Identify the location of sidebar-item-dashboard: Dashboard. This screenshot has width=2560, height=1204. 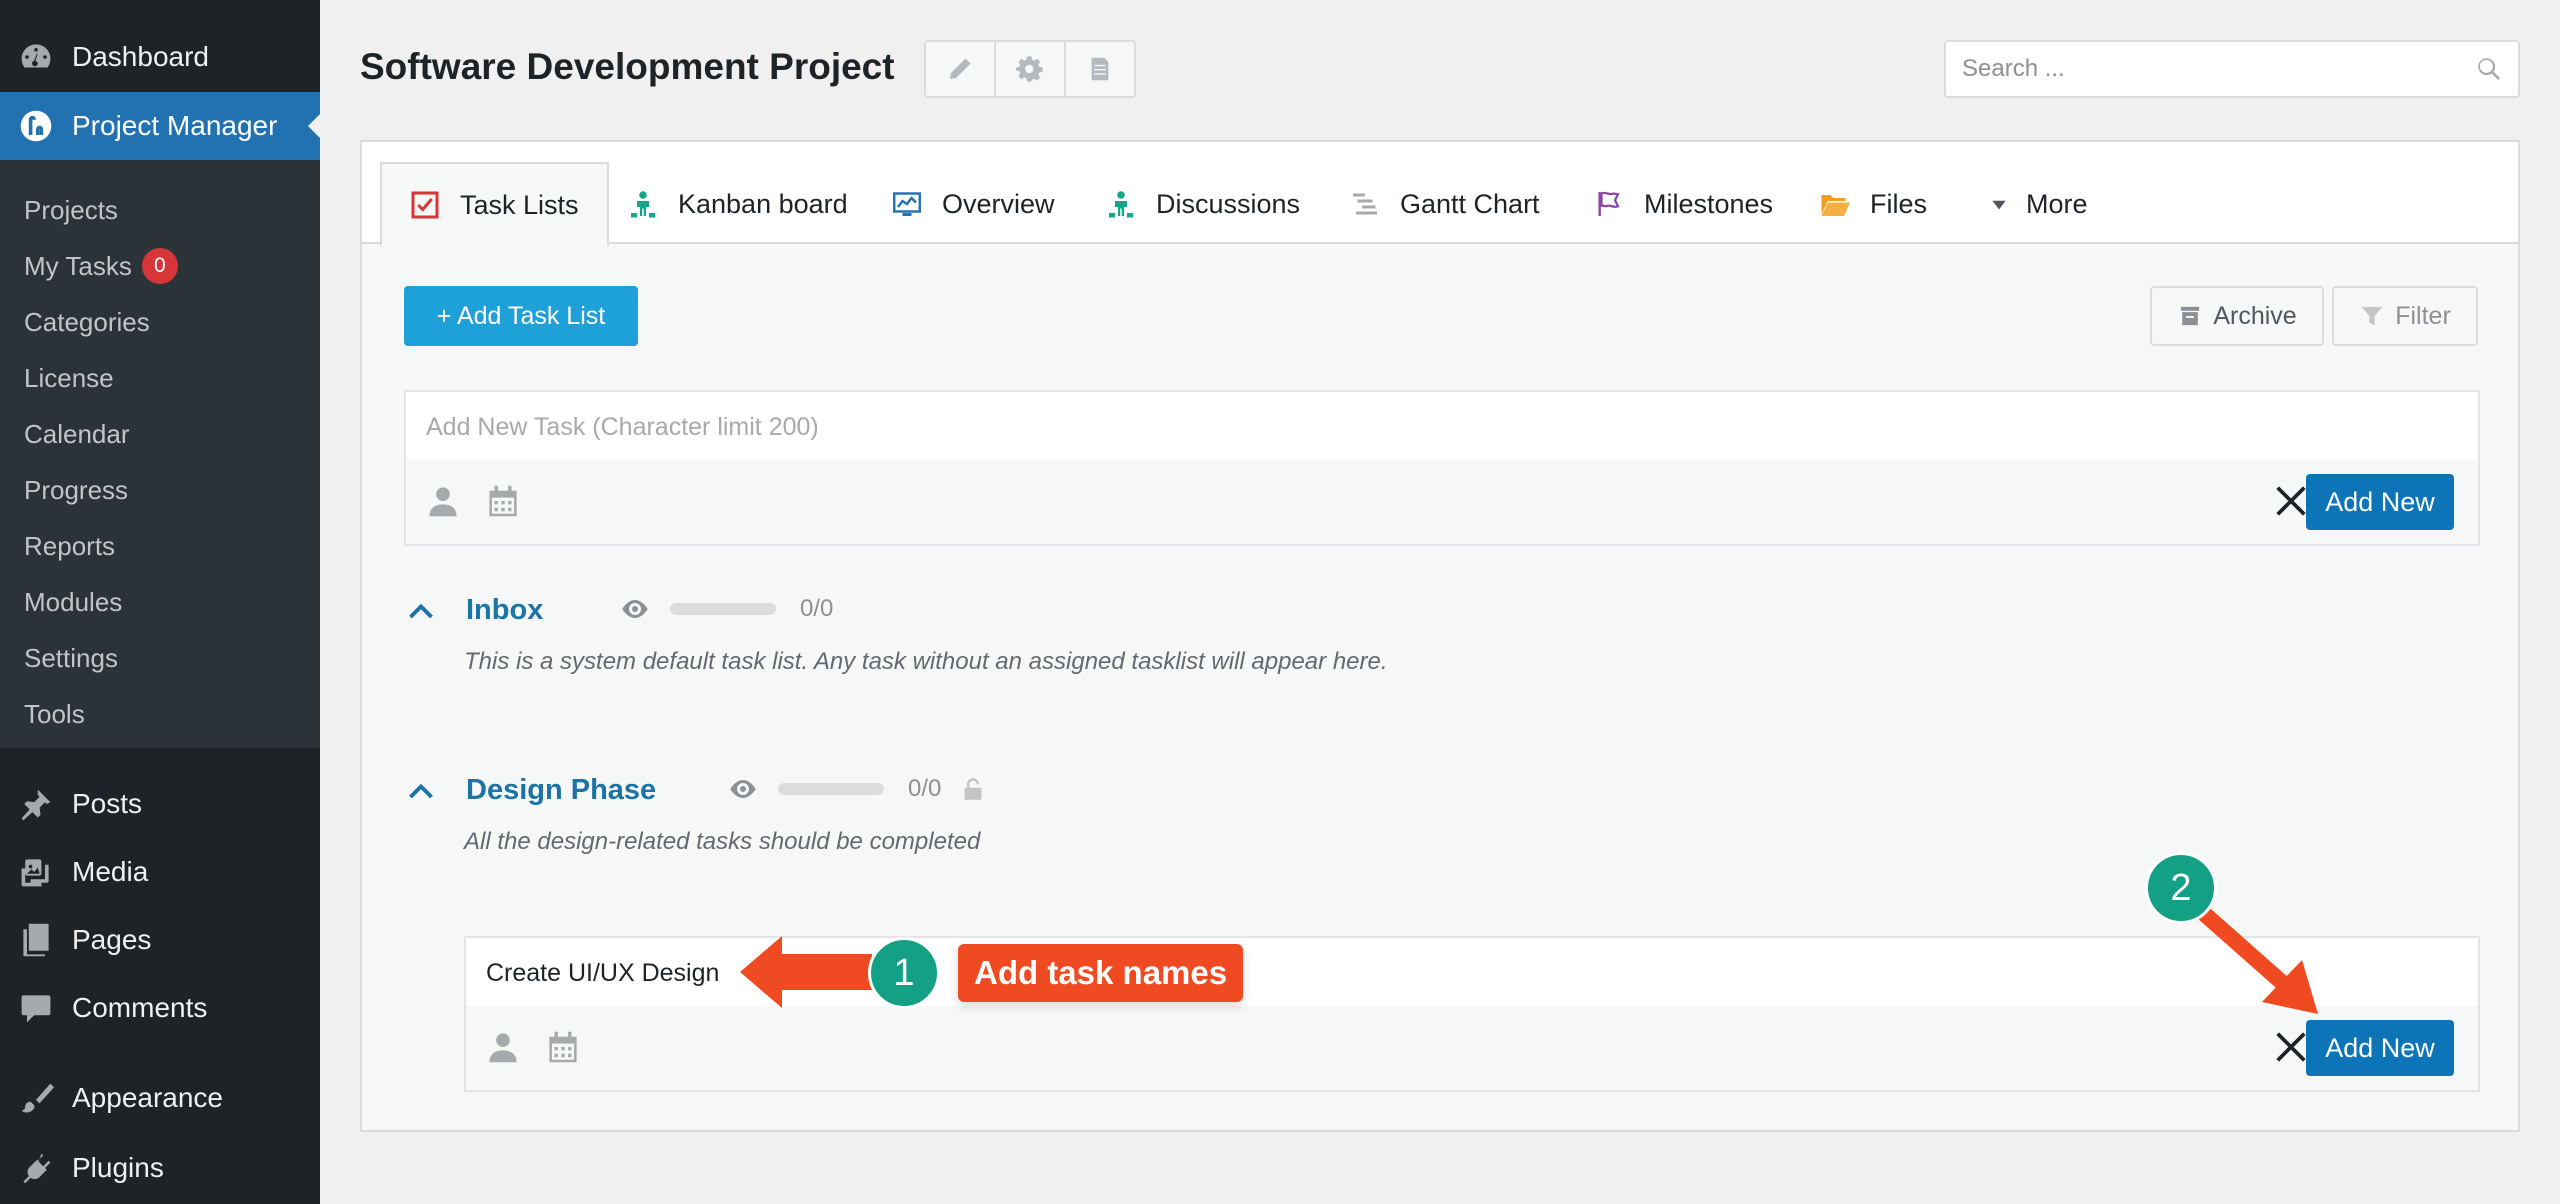
(160, 57).